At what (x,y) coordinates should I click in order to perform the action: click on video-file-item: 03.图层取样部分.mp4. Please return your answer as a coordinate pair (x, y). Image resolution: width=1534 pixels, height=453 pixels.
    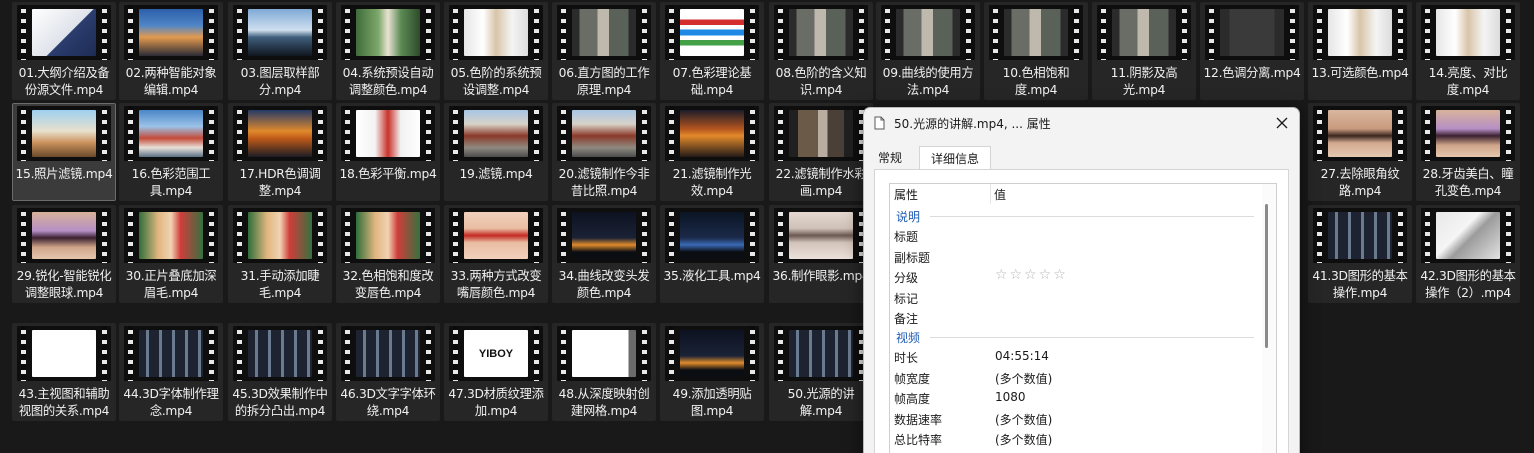
    Looking at the image, I should click on (280, 51).